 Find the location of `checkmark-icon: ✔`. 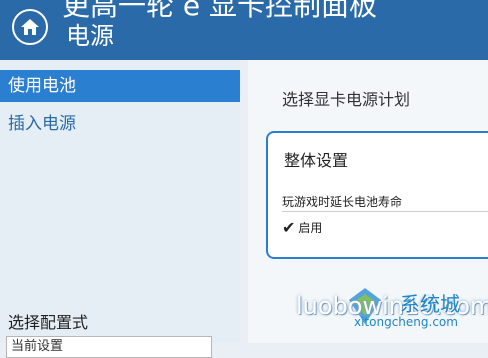

checkmark-icon: ✔ is located at coordinates (289, 227).